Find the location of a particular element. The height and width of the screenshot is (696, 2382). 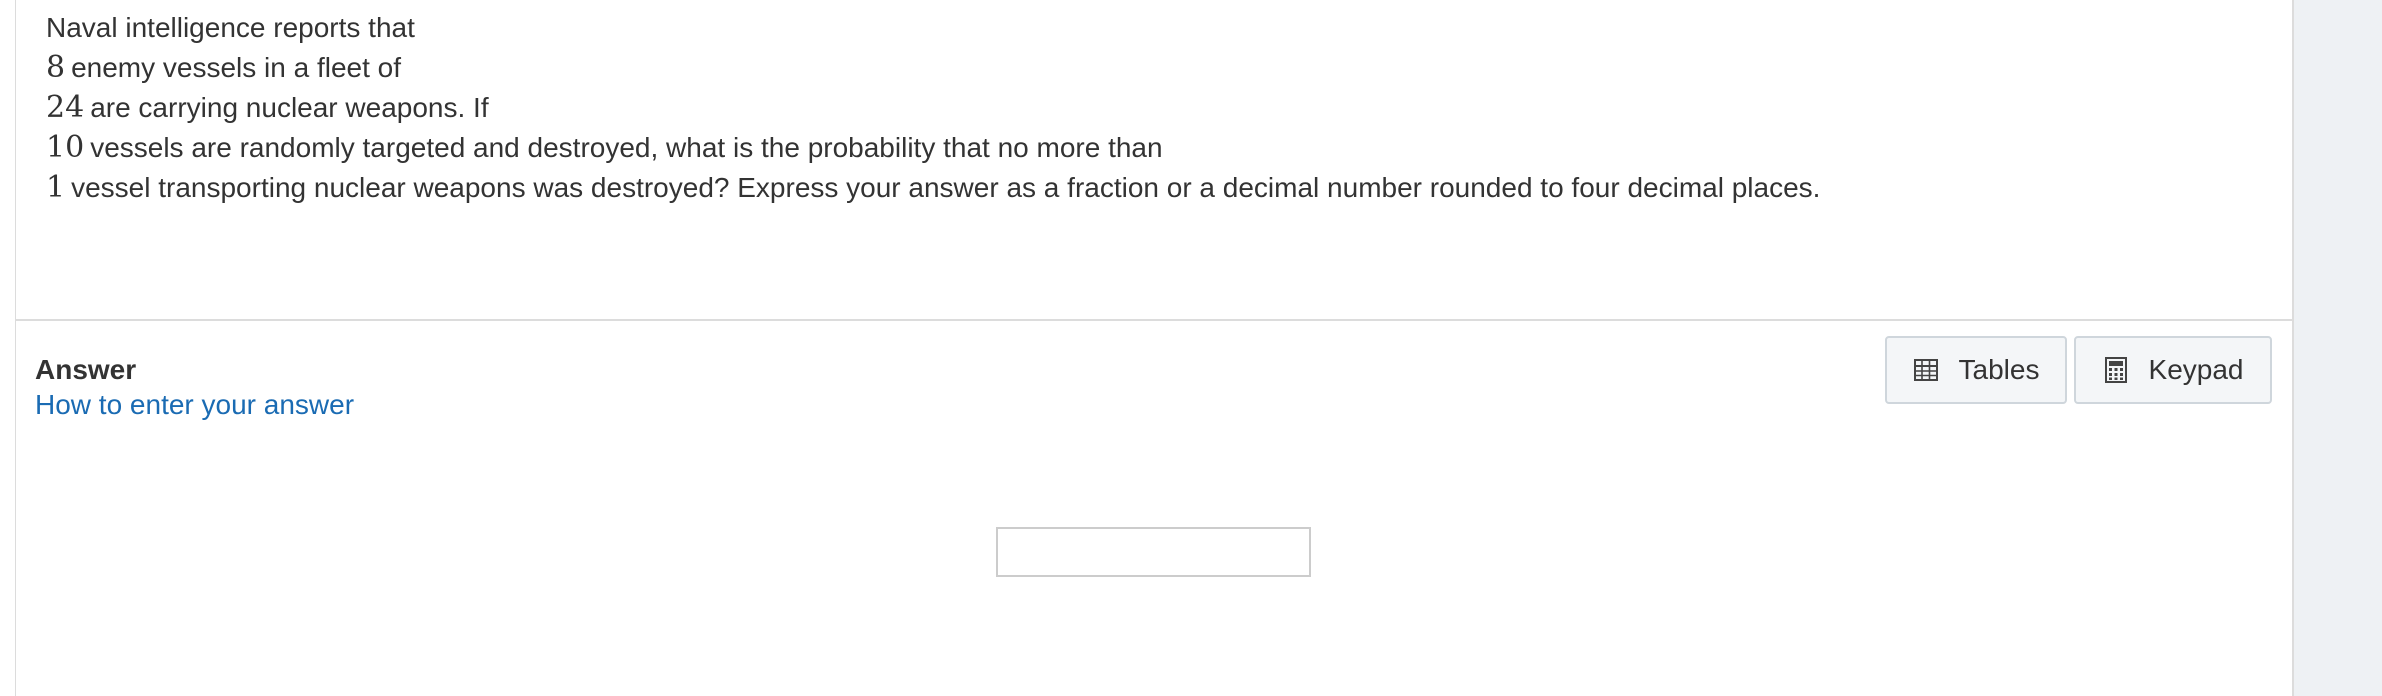

answer-input is located at coordinates (1153, 552).